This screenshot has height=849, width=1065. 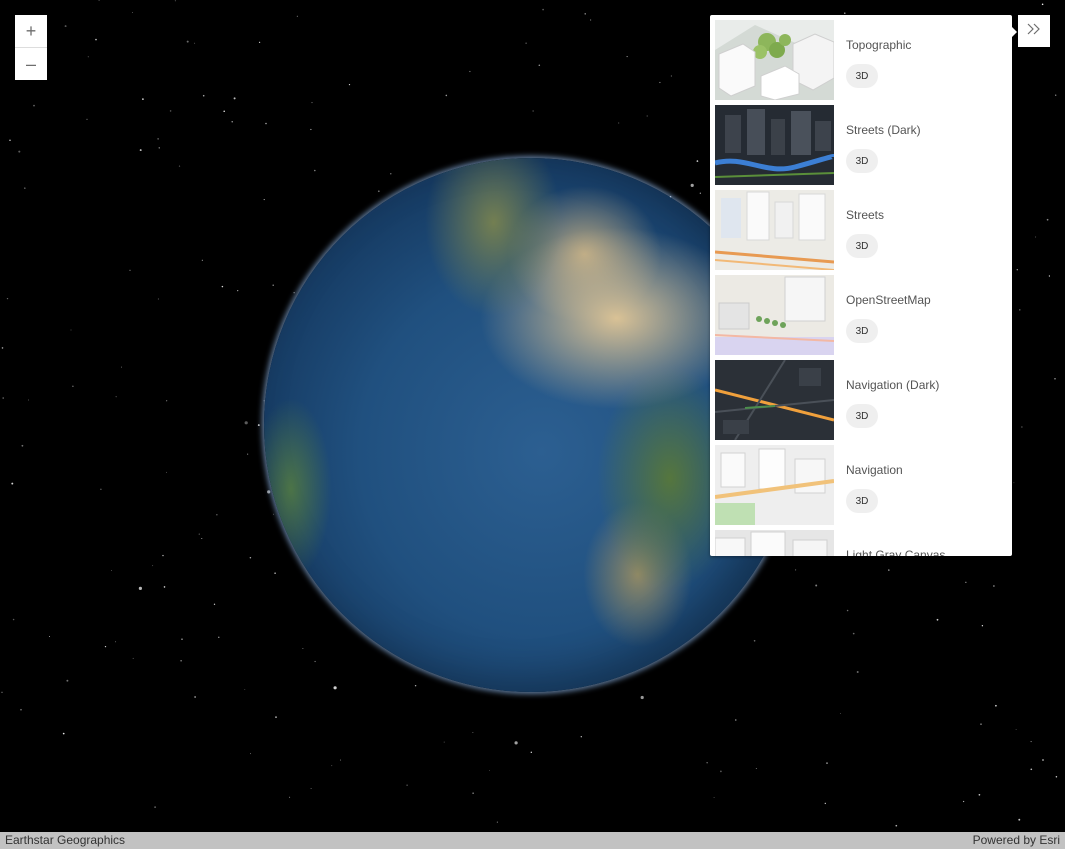 What do you see at coordinates (863, 485) in the screenshot?
I see `basemap-item-navigation: Navigation 3D` at bounding box center [863, 485].